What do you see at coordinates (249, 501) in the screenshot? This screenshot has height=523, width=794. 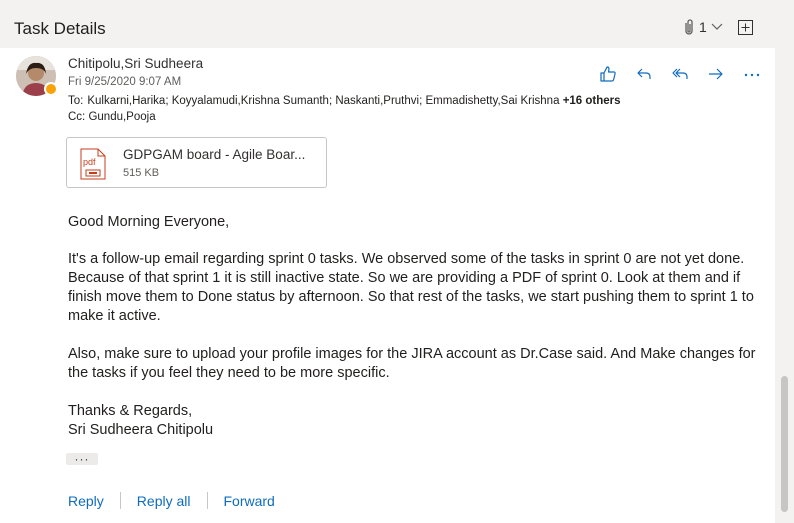 I see `forward-button: Forward` at bounding box center [249, 501].